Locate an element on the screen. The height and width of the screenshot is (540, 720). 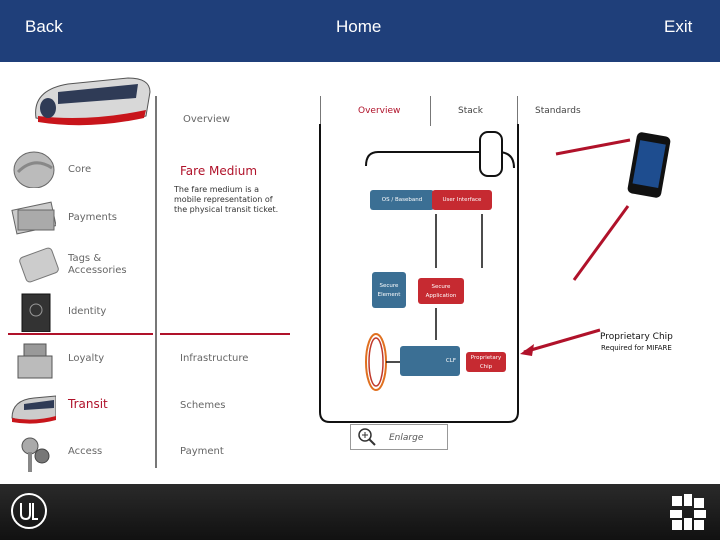
sidebar-item-tags is located at coordinates (38, 268).